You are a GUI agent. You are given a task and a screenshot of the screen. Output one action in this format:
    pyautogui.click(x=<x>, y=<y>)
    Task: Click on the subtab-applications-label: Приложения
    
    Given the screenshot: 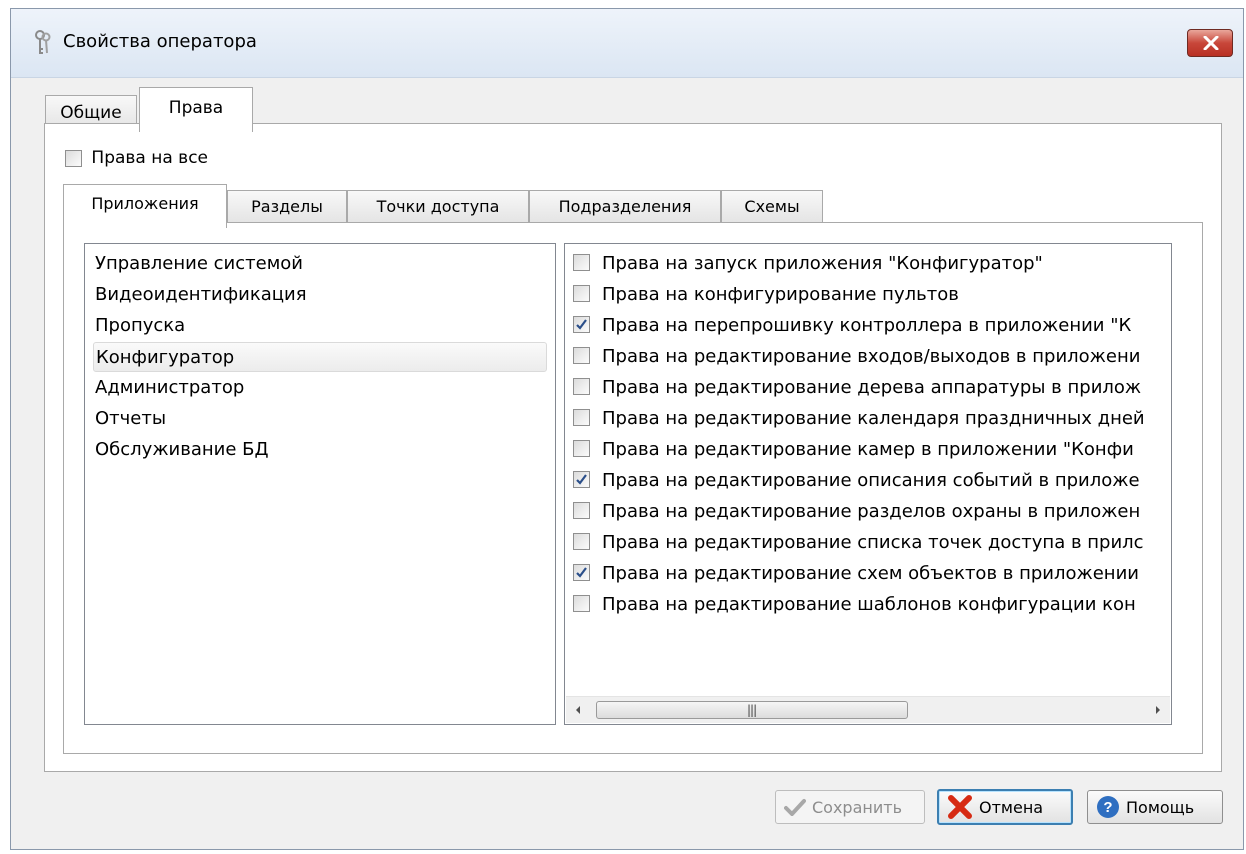 What is the action you would take?
    pyautogui.click(x=145, y=203)
    